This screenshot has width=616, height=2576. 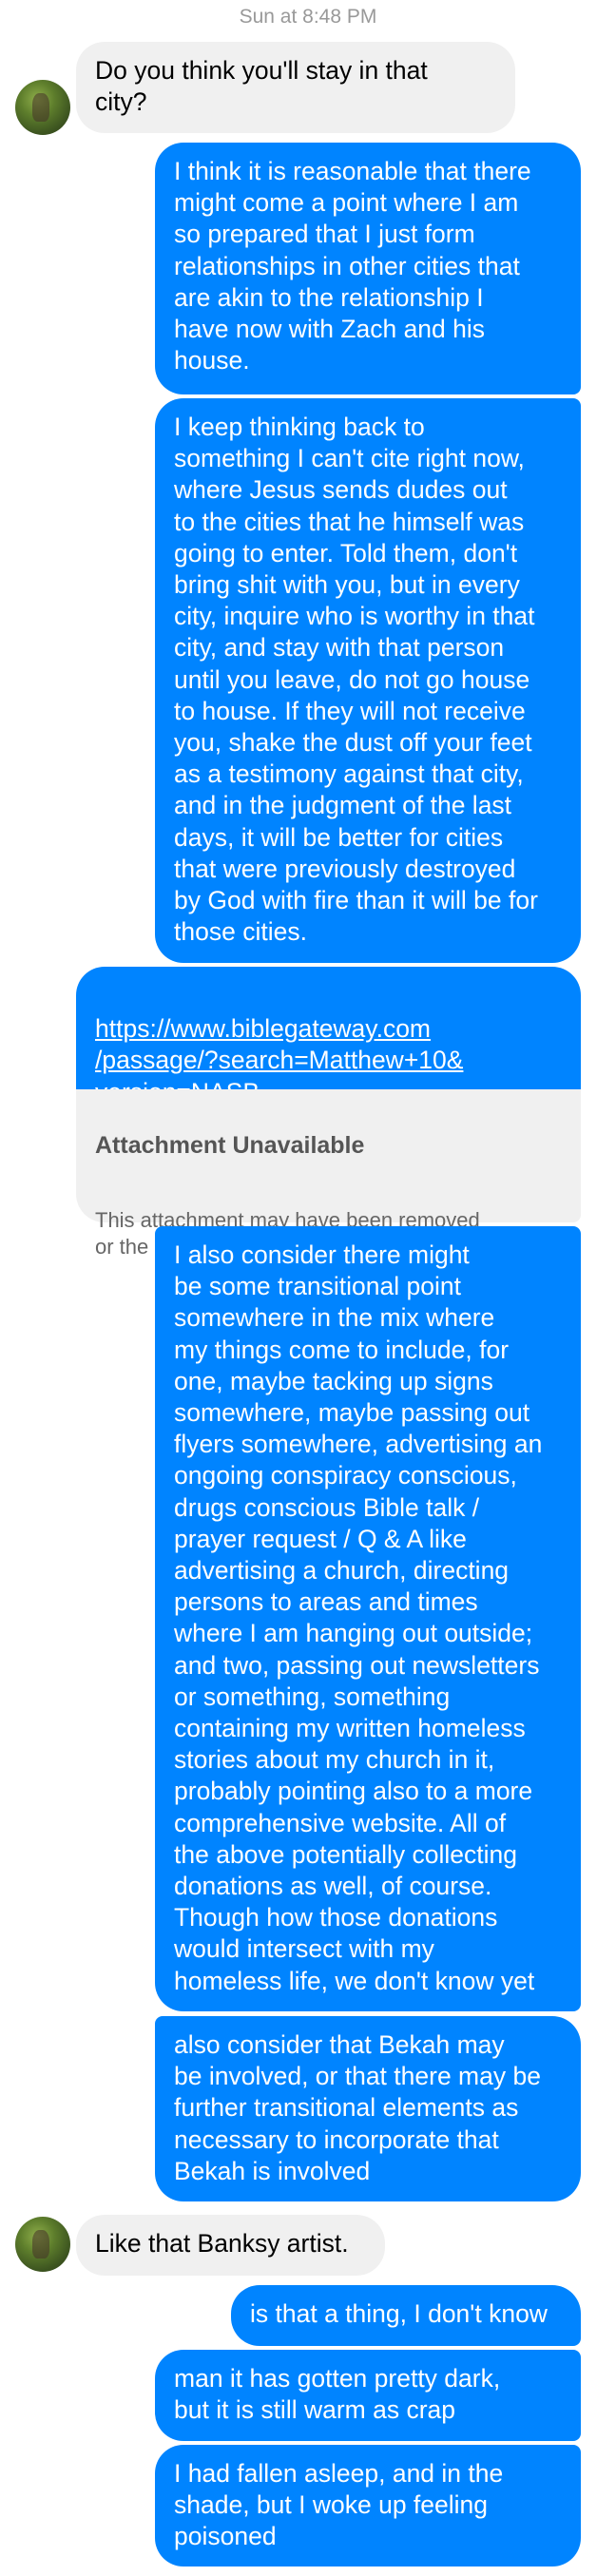 What do you see at coordinates (295, 87) in the screenshot?
I see `incoming-message: Do you think you'll stay in that city?` at bounding box center [295, 87].